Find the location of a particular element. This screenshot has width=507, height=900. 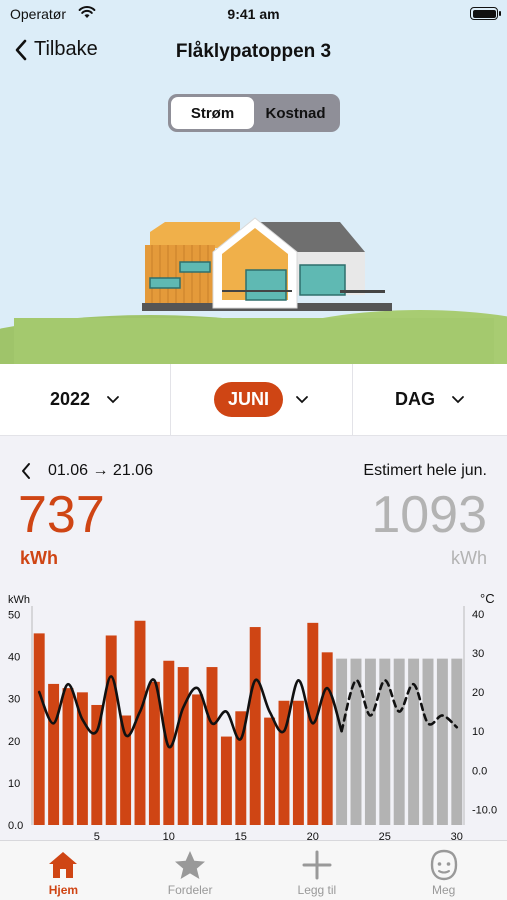

tab-add-label: Legg til is located at coordinates (317, 890).